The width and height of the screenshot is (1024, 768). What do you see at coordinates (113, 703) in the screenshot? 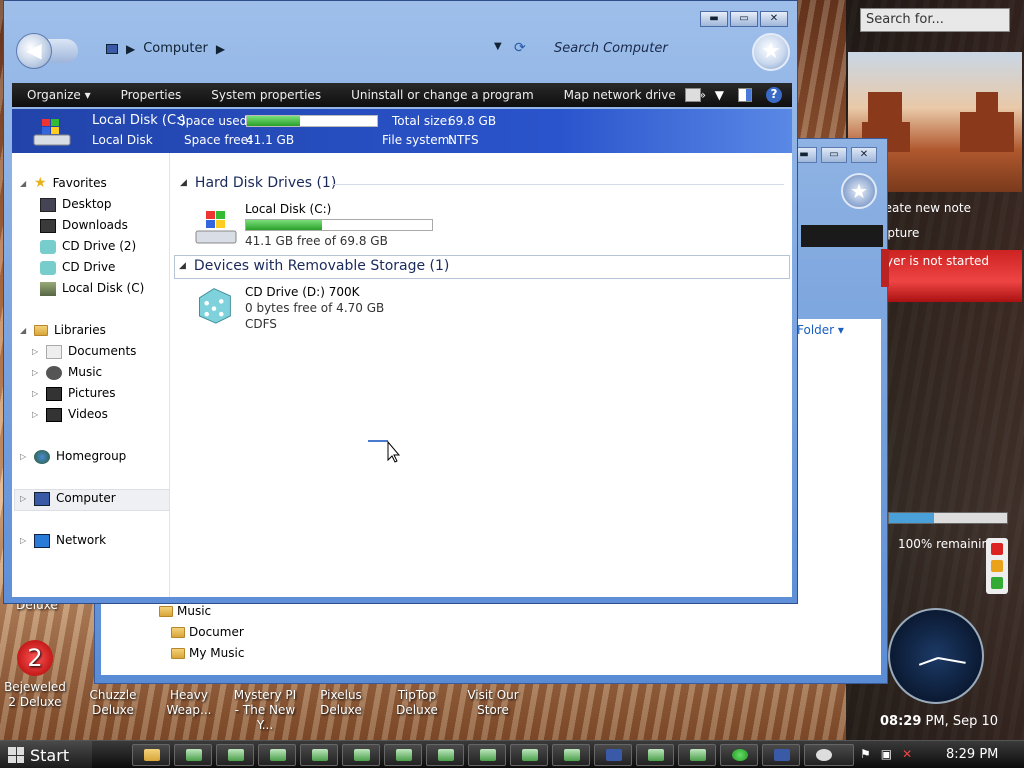
I see `desktop-icon-chuzzle: Chuzzle Deluxe` at bounding box center [113, 703].